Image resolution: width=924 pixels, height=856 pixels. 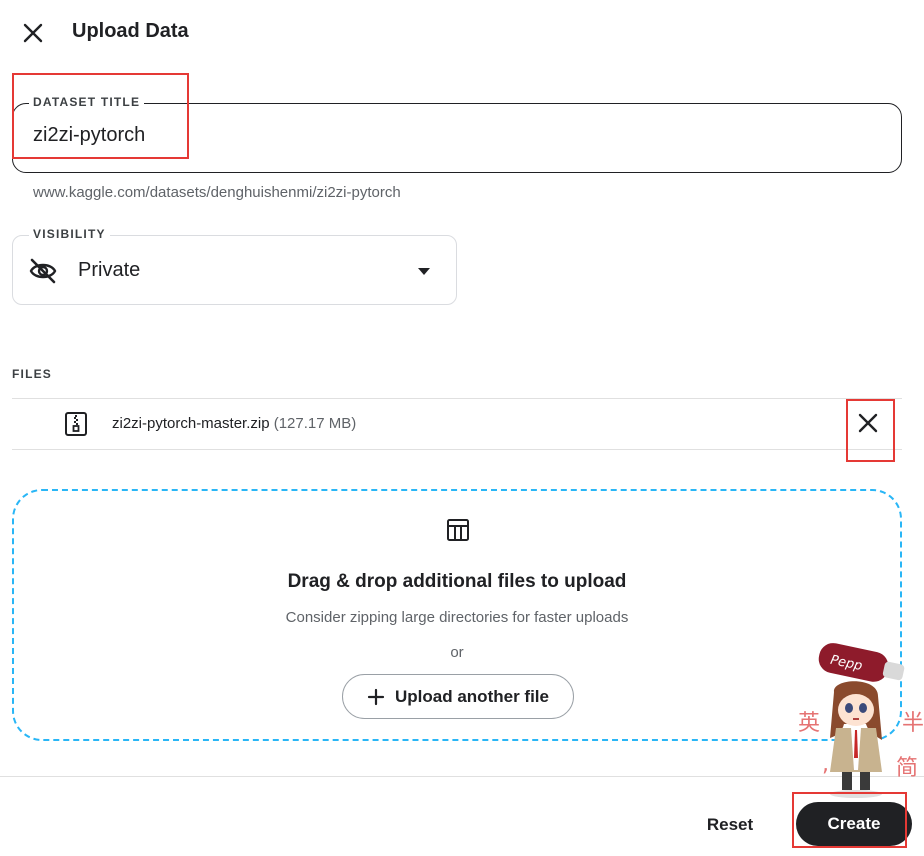 I want to click on dataset-title-field: DATASET TITLE, so click(x=457, y=134).